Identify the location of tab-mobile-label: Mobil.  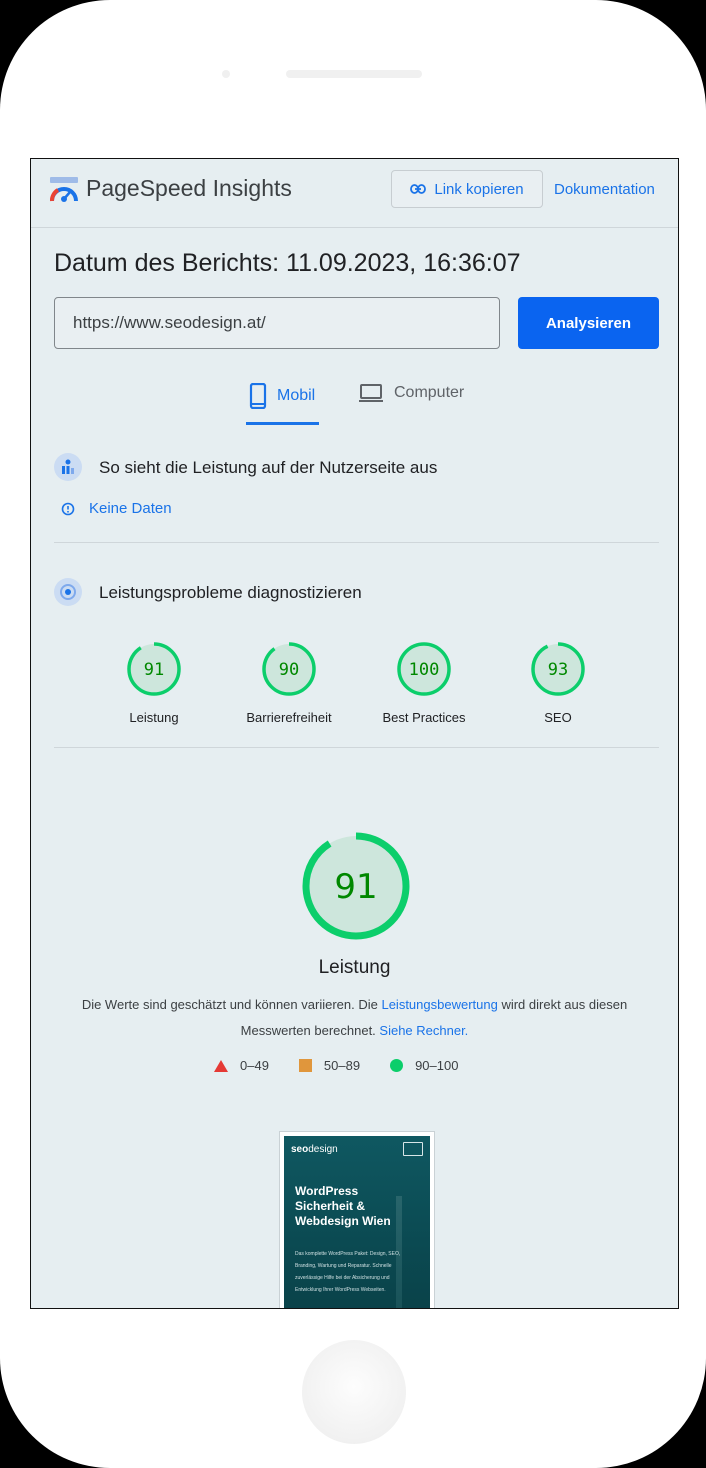
(296, 395).